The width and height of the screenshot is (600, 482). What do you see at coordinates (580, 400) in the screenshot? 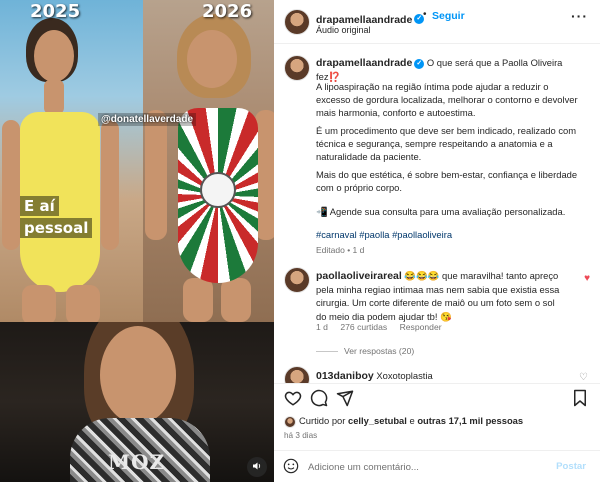
I see `bookmark-icon` at bounding box center [580, 400].